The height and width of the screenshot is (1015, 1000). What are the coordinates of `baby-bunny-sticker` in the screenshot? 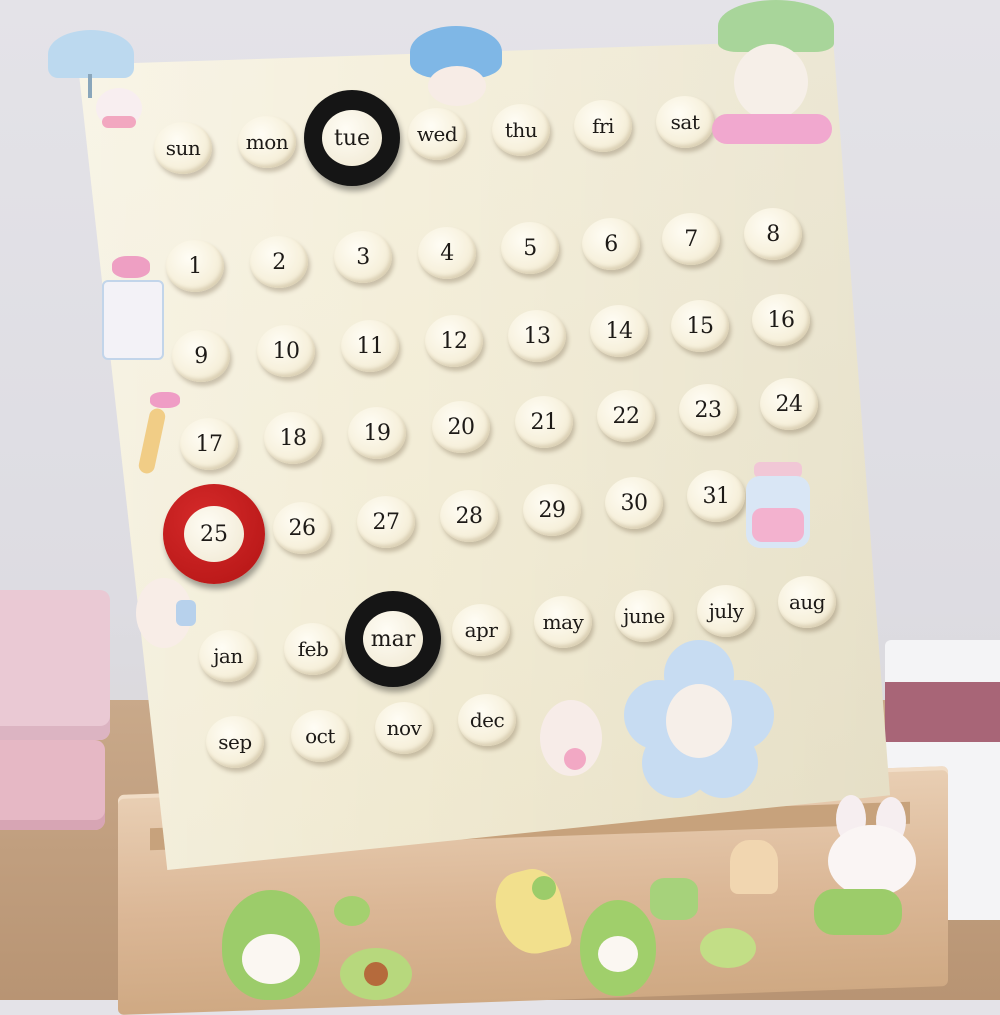 It's located at (168, 616).